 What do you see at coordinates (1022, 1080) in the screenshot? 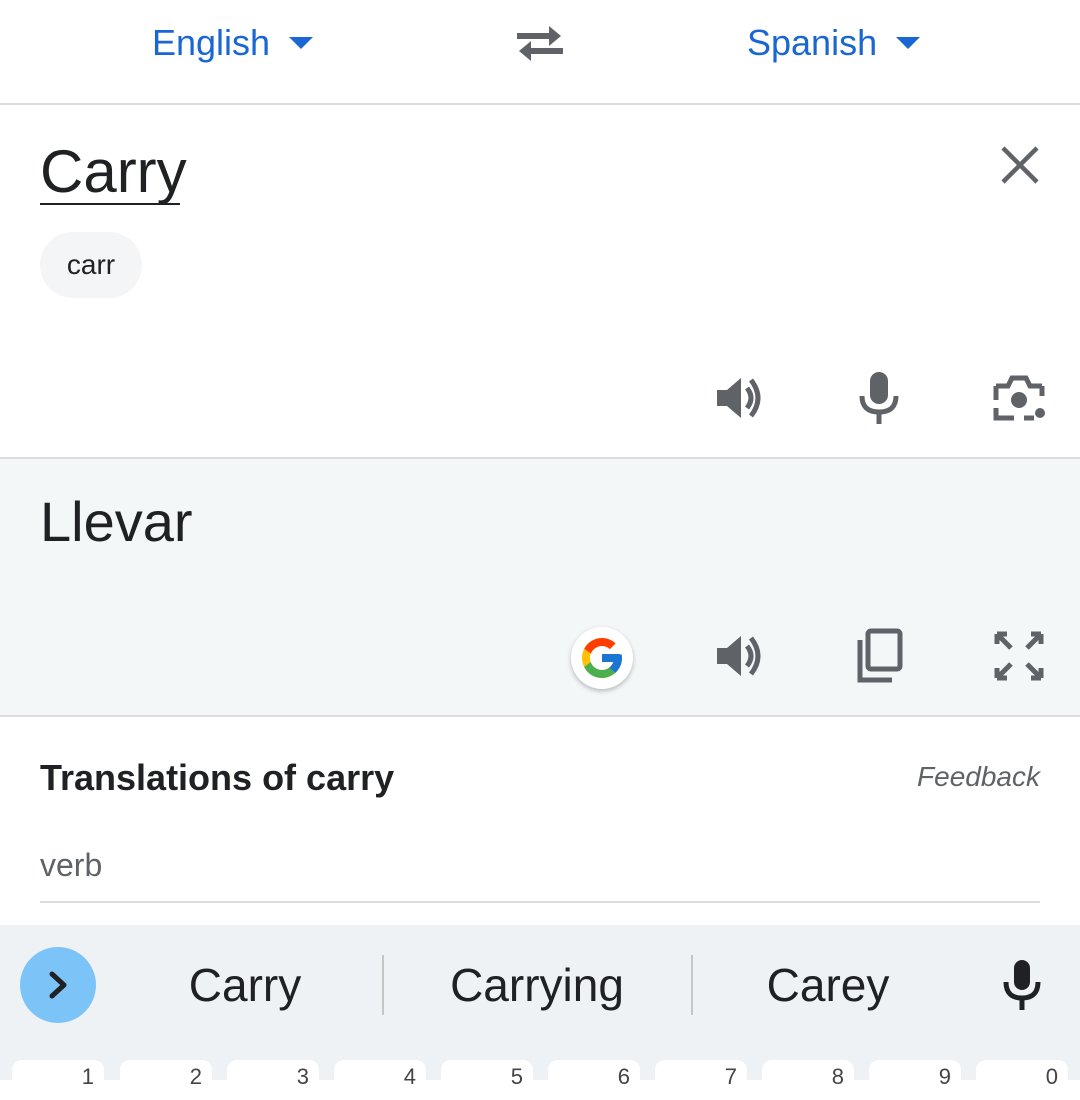
I see `key-0: 0` at bounding box center [1022, 1080].